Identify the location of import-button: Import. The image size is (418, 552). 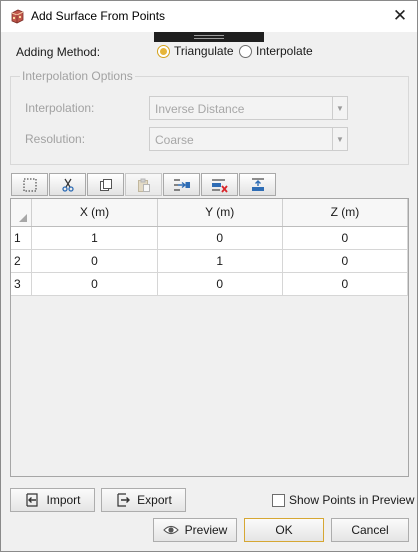
(52, 500).